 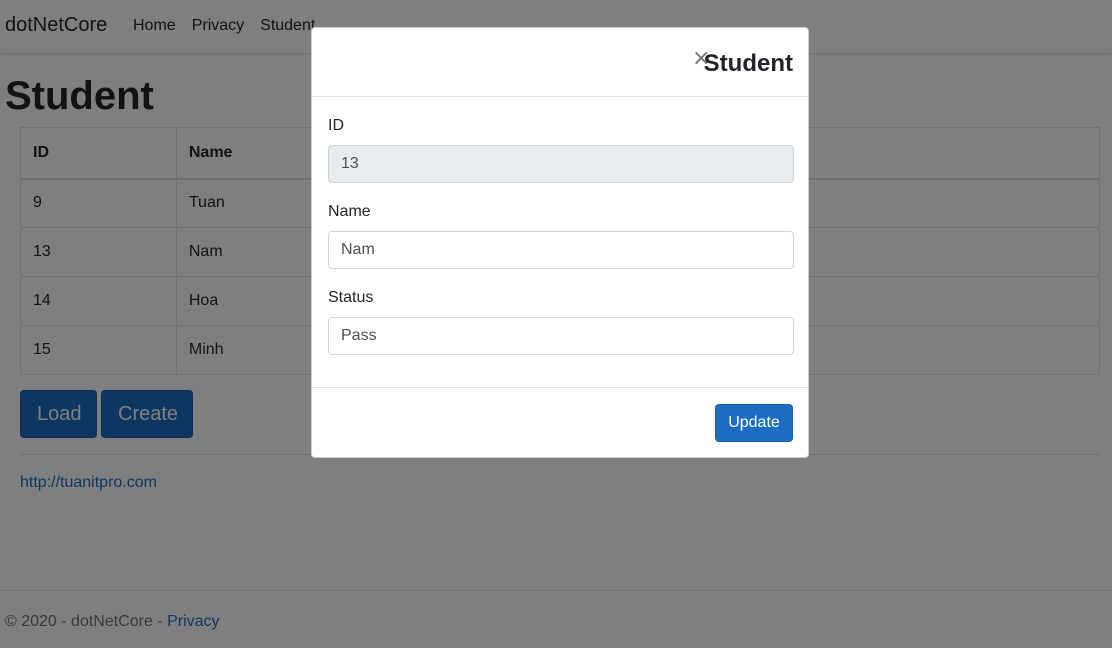 What do you see at coordinates (336, 125) in the screenshot?
I see `id-label: ID` at bounding box center [336, 125].